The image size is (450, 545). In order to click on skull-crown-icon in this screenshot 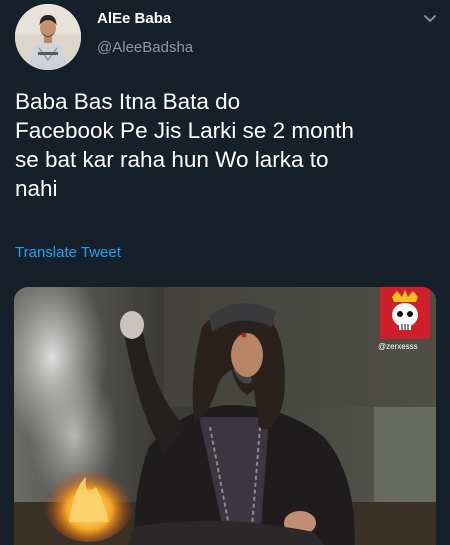, I will do `click(405, 313)`.